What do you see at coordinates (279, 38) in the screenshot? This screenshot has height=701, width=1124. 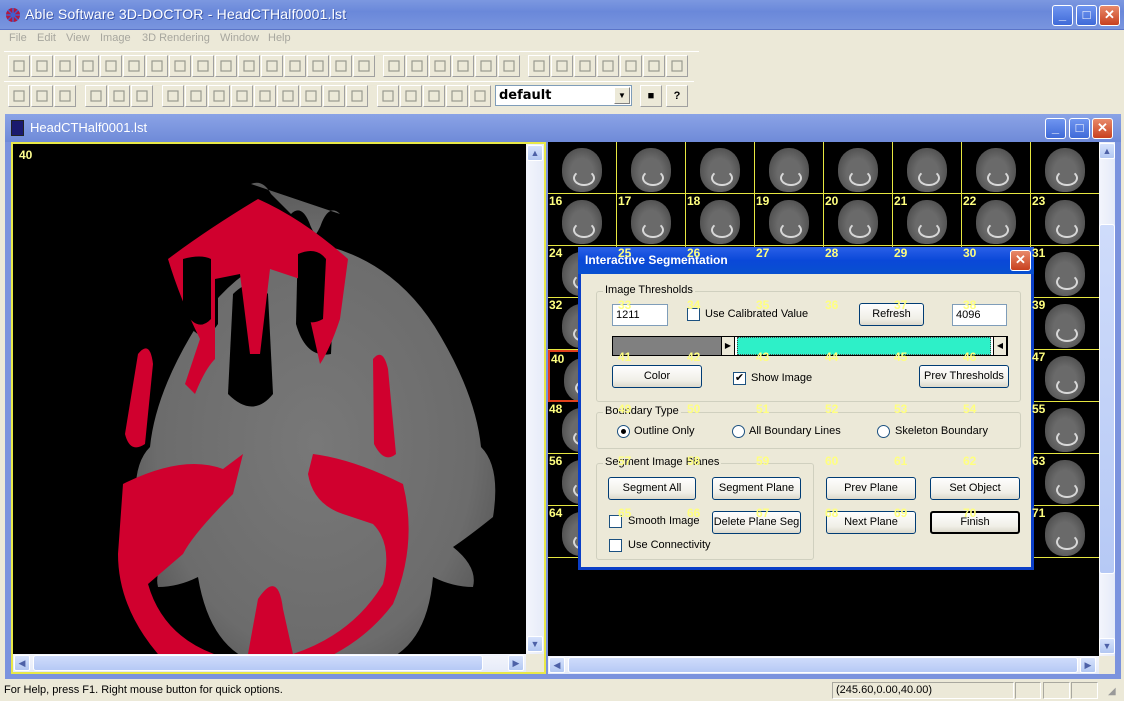 I see `menu-help: Help` at bounding box center [279, 38].